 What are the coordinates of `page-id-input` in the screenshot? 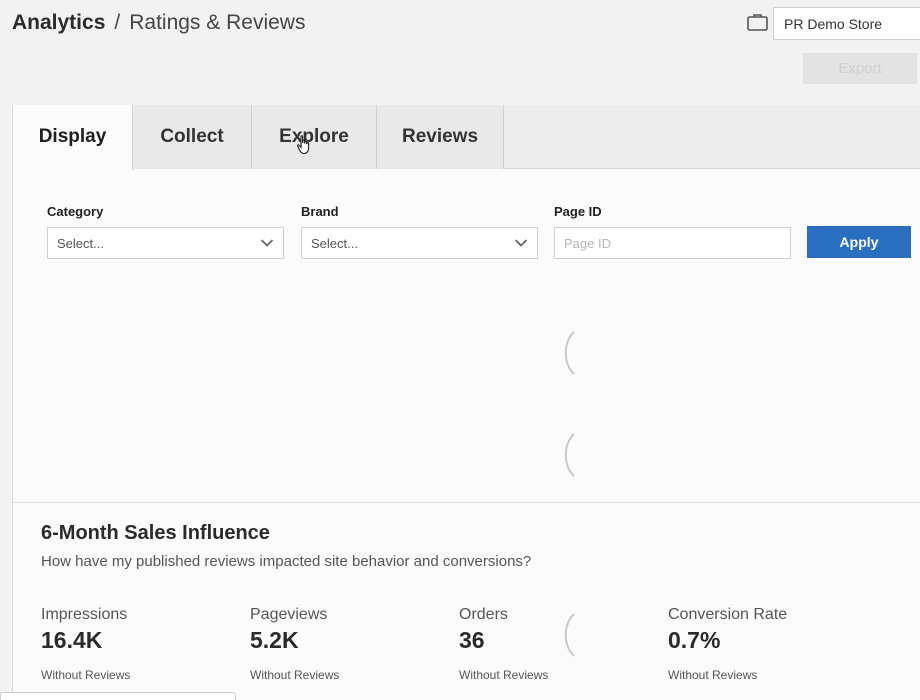 It's located at (672, 243).